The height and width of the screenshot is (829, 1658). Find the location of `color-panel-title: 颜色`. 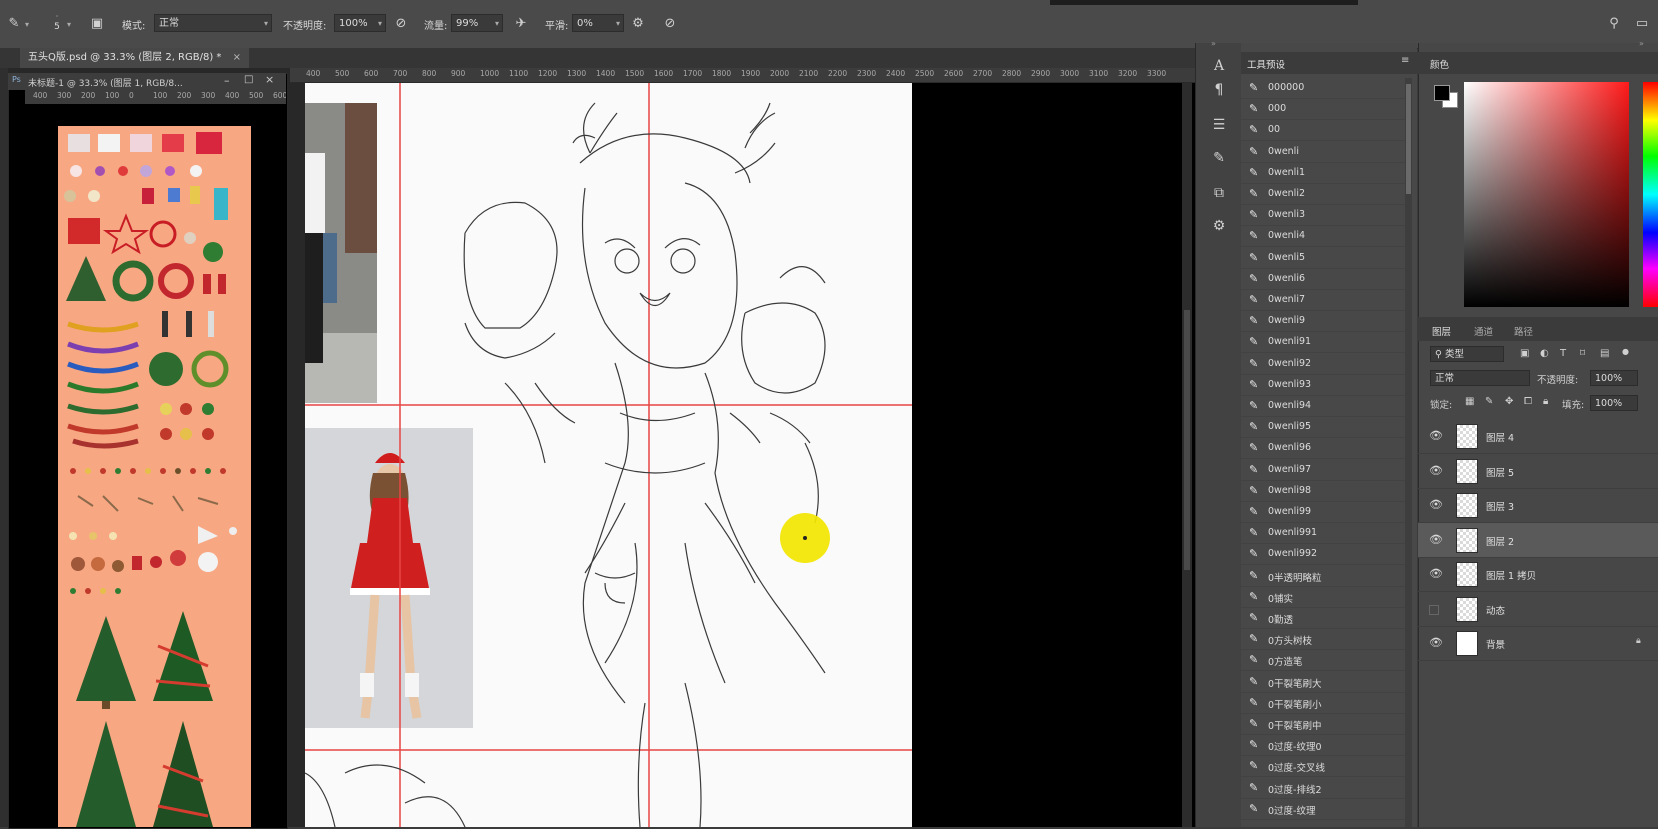

color-panel-title: 颜色 is located at coordinates (1439, 64).